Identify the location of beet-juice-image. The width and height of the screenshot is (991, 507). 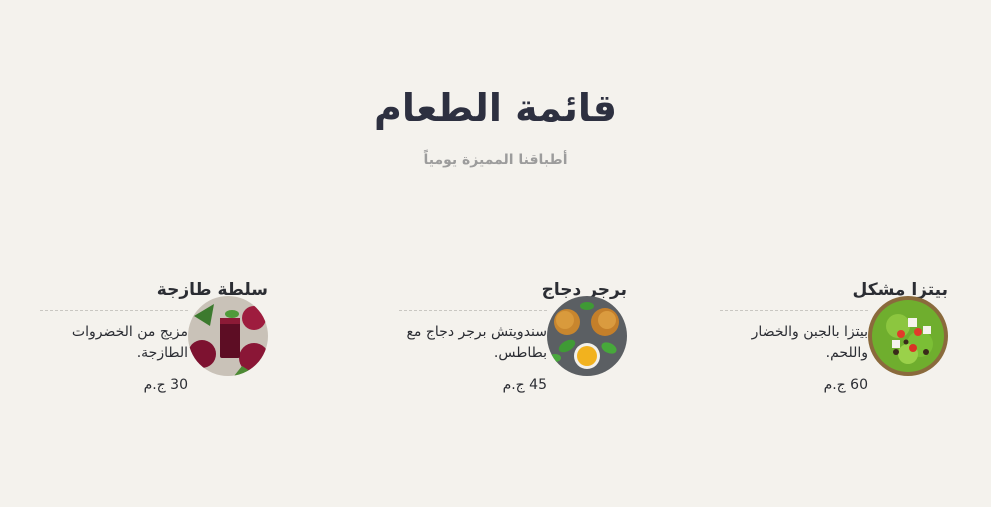
(228, 336).